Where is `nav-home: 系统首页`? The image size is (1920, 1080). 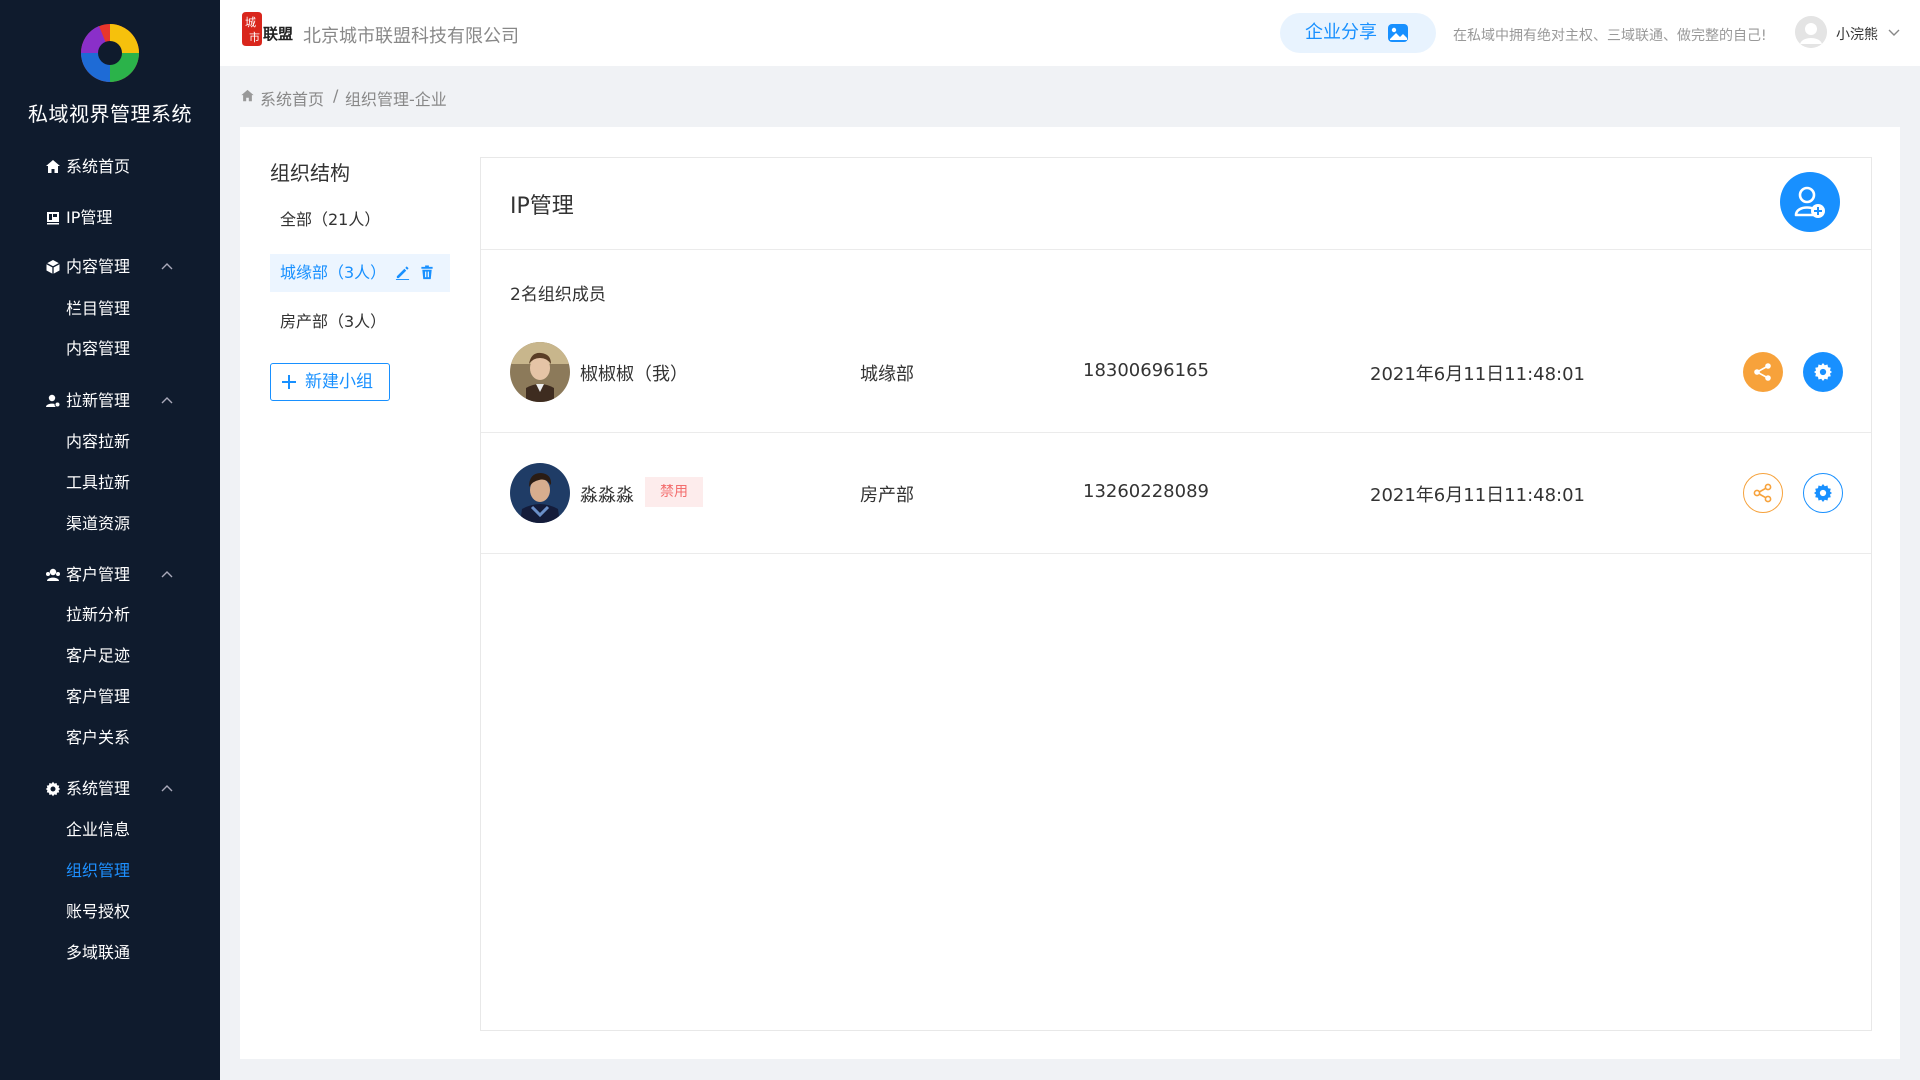
nav-home: 系统首页 is located at coordinates (110, 167).